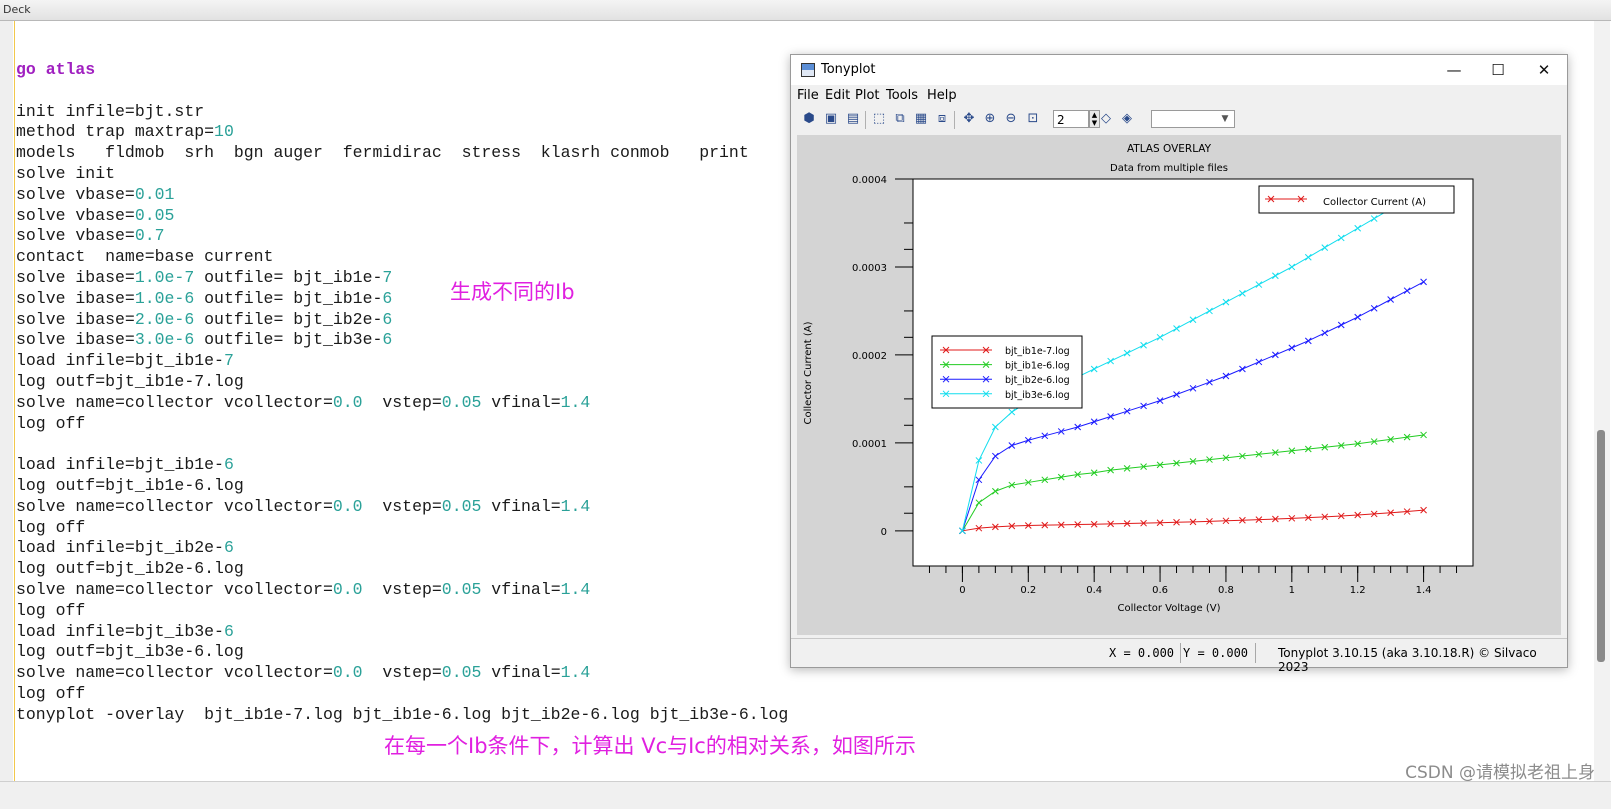  Describe the element at coordinates (402, 486) in the screenshot. I see `code-line: log outf=bjt_ib1e-6.log` at that location.